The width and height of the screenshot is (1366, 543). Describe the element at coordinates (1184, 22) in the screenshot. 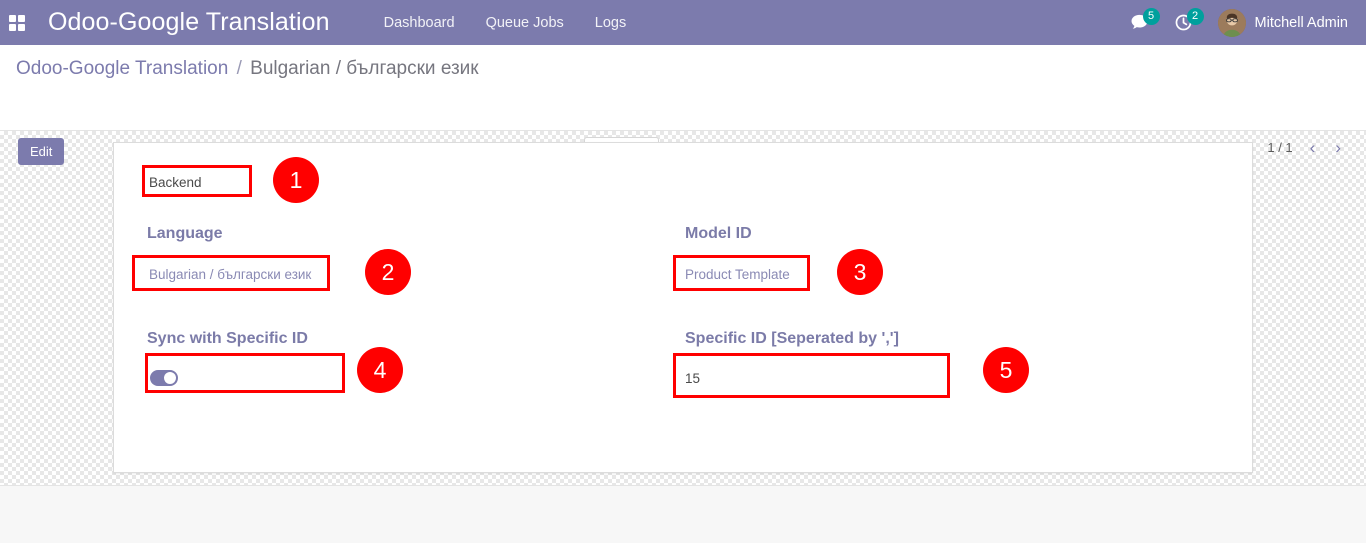

I see `activities-button: 2` at that location.